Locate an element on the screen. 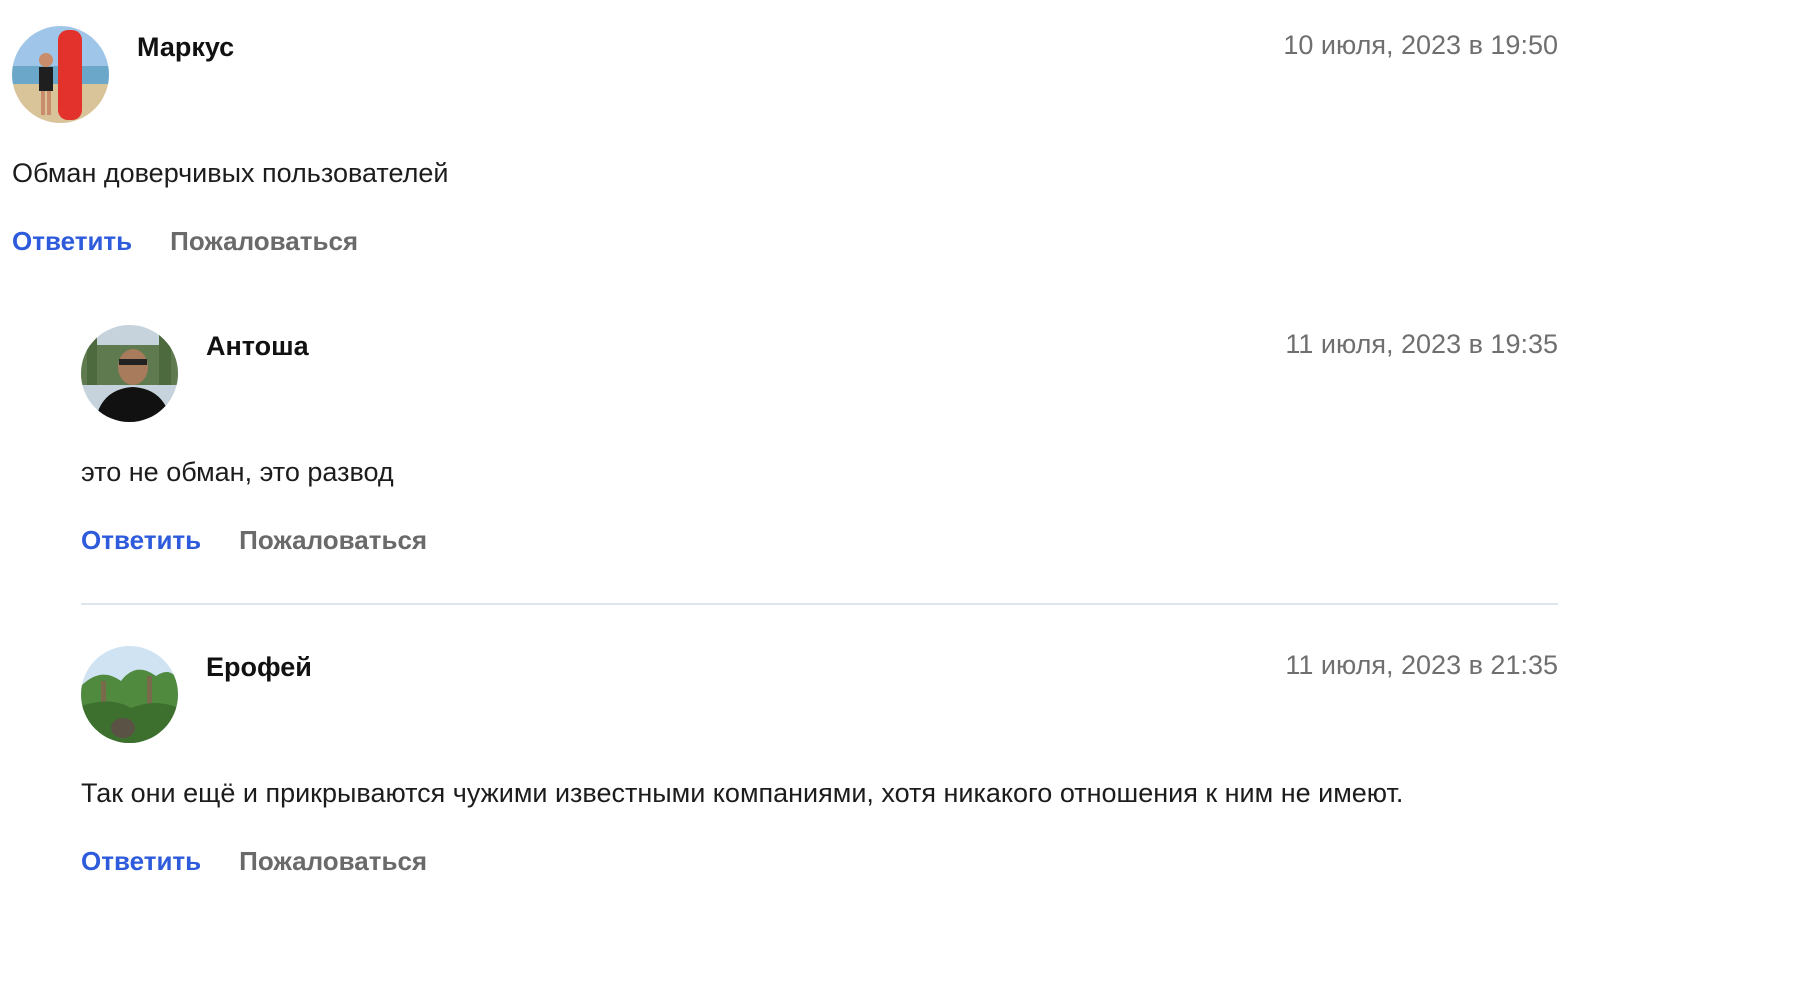  comment-date: 10 июля, 2023 в 19:50 is located at coordinates (1420, 45).